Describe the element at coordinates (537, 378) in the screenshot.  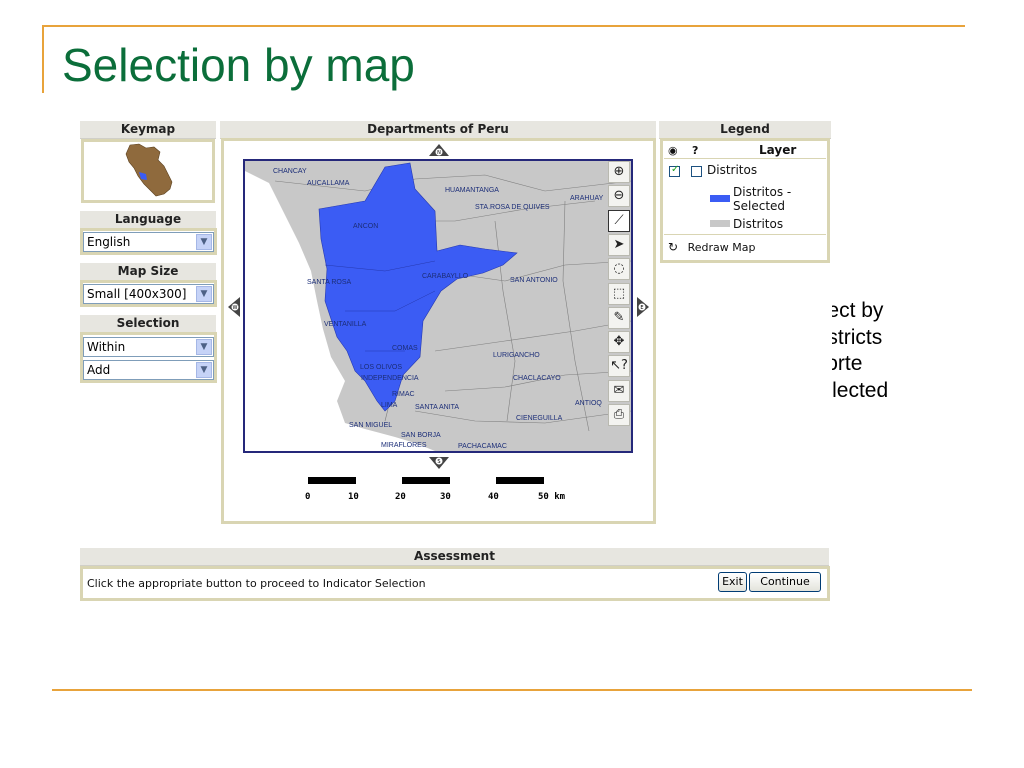
I see `map-label: CHACLACAYO` at that location.